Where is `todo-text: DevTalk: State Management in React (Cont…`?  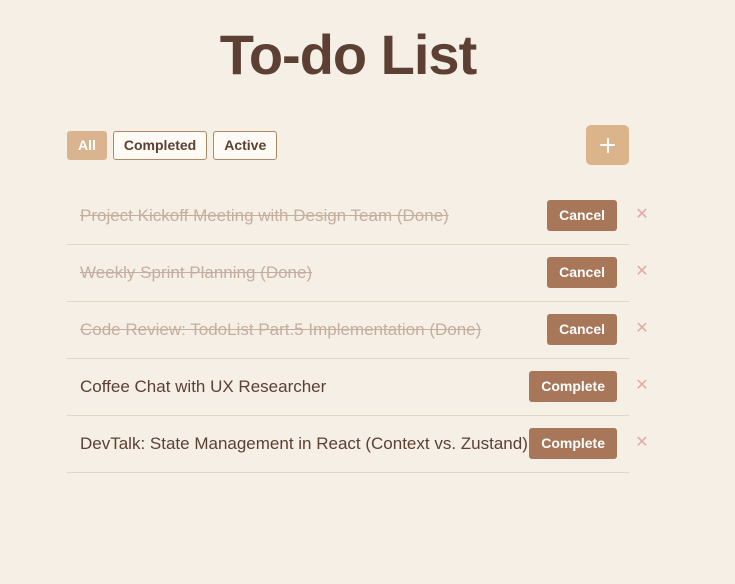
todo-text: DevTalk: State Management in React (Cont… is located at coordinates (304, 443).